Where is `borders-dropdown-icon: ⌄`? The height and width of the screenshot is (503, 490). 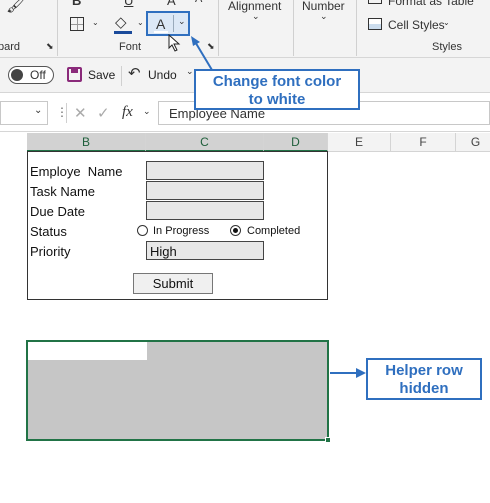 borders-dropdown-icon: ⌄ is located at coordinates (95, 23).